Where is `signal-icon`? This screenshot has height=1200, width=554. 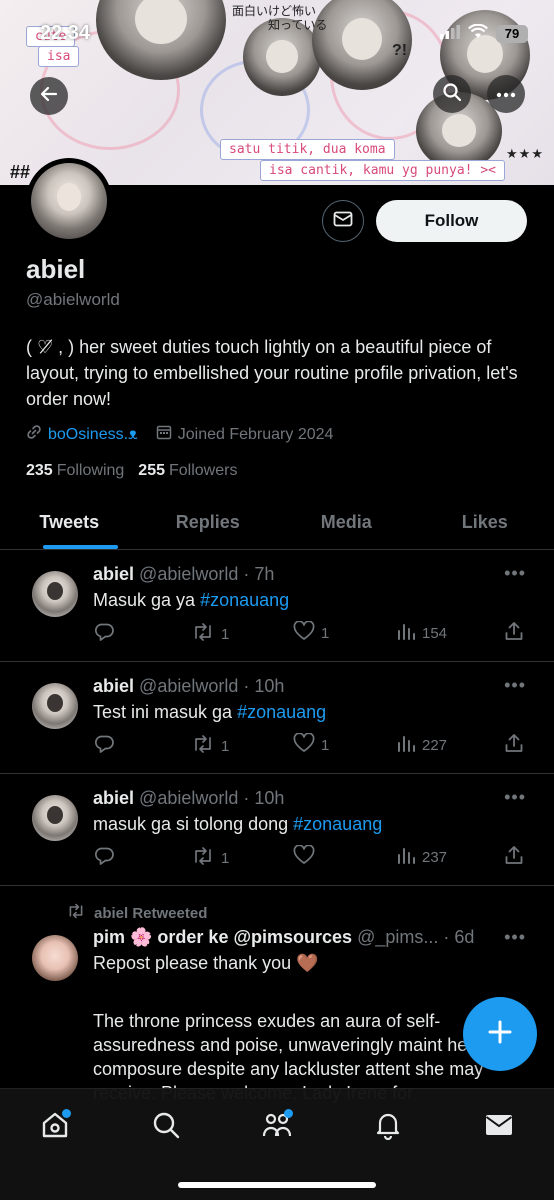
signal-icon is located at coordinates (450, 34).